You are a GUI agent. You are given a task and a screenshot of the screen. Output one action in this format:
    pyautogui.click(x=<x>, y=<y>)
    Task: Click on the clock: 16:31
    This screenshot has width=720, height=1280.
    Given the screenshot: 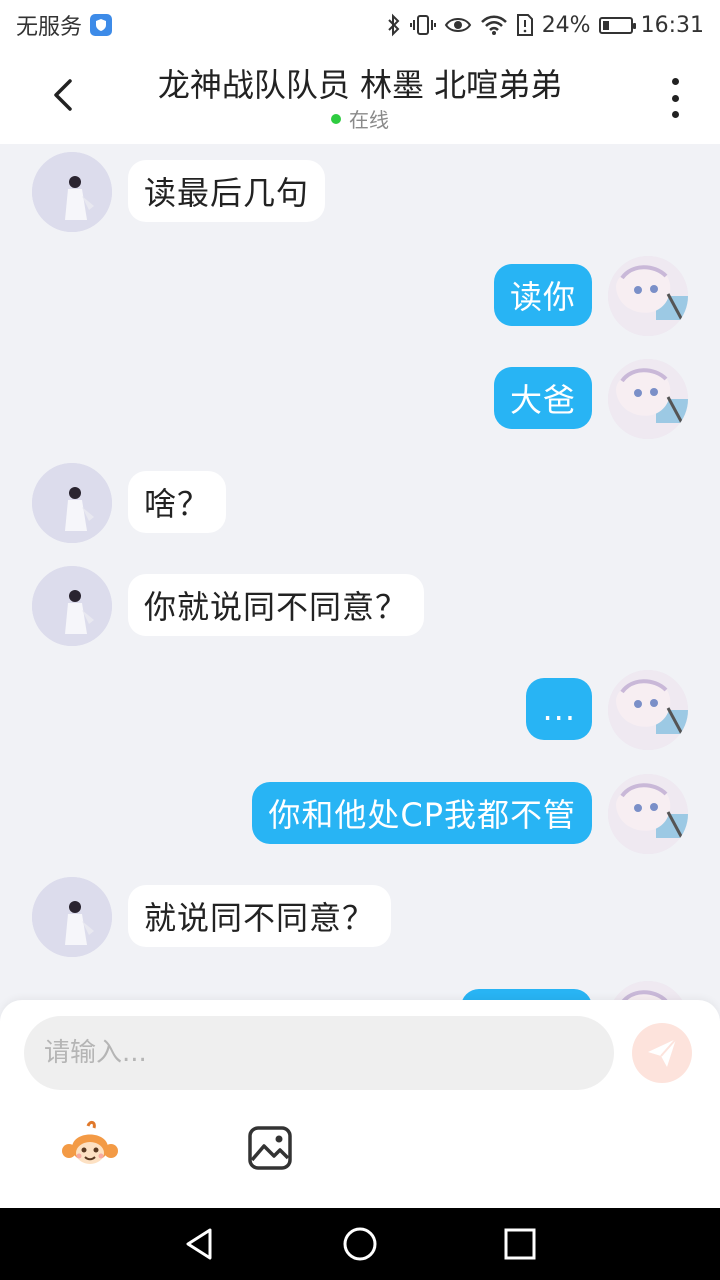 What is the action you would take?
    pyautogui.click(x=672, y=25)
    